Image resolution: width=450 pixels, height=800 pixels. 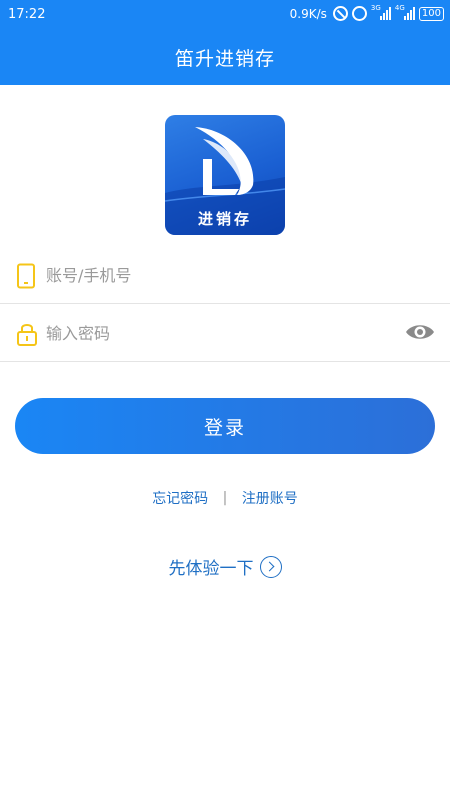 I want to click on phone-icon, so click(x=26, y=278).